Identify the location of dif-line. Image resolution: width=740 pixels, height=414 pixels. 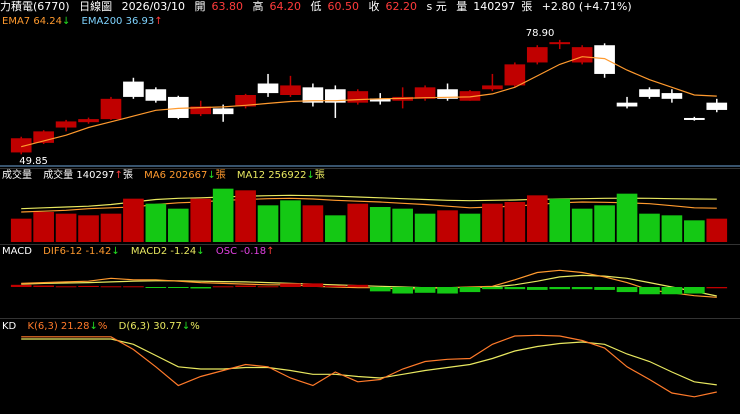
(369, 283).